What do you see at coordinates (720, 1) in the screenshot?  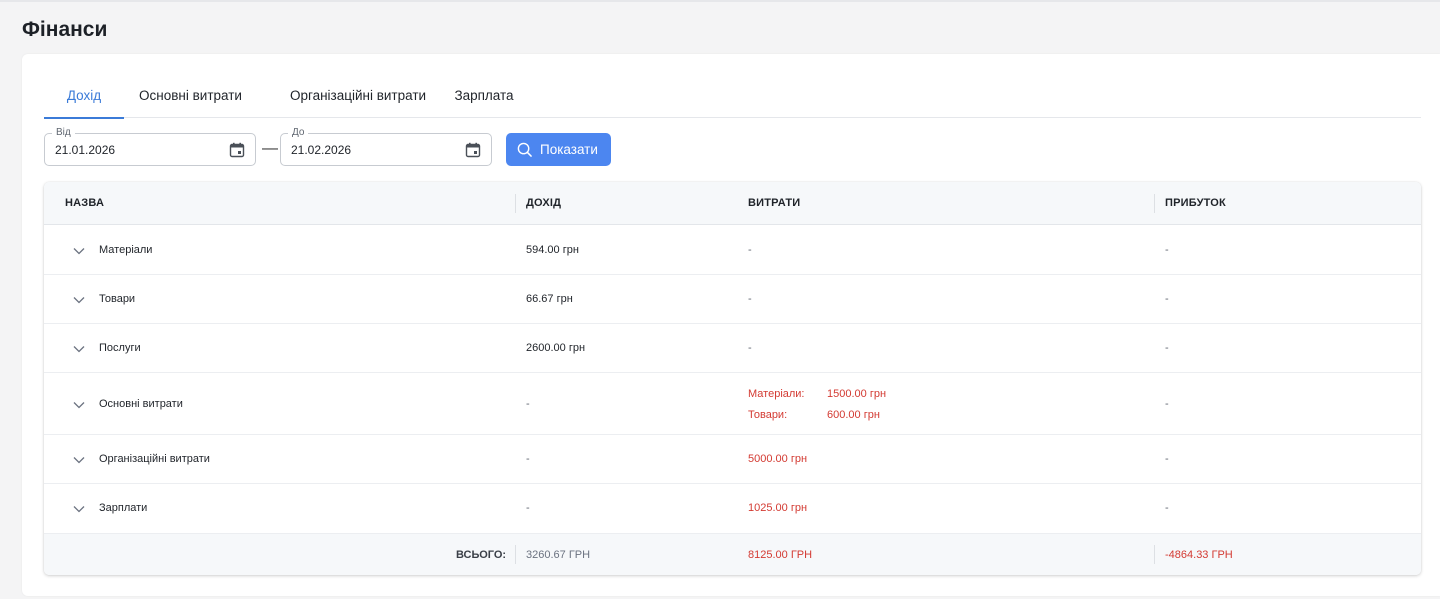 I see `top-divider` at bounding box center [720, 1].